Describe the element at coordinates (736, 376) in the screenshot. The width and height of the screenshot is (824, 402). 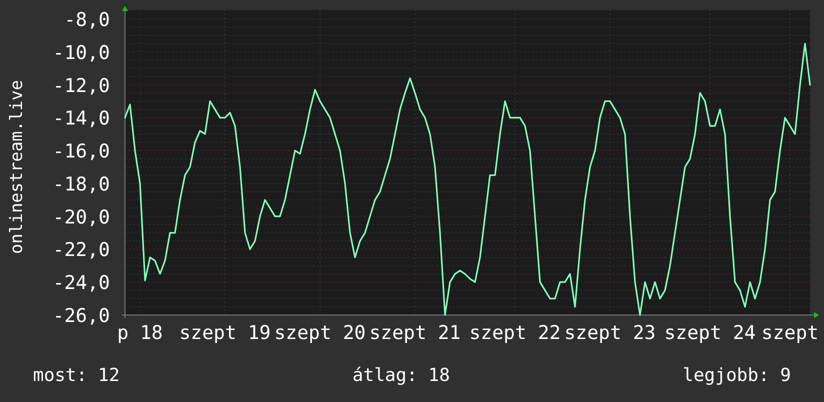
I see `legend-text: legjobb: 9` at that location.